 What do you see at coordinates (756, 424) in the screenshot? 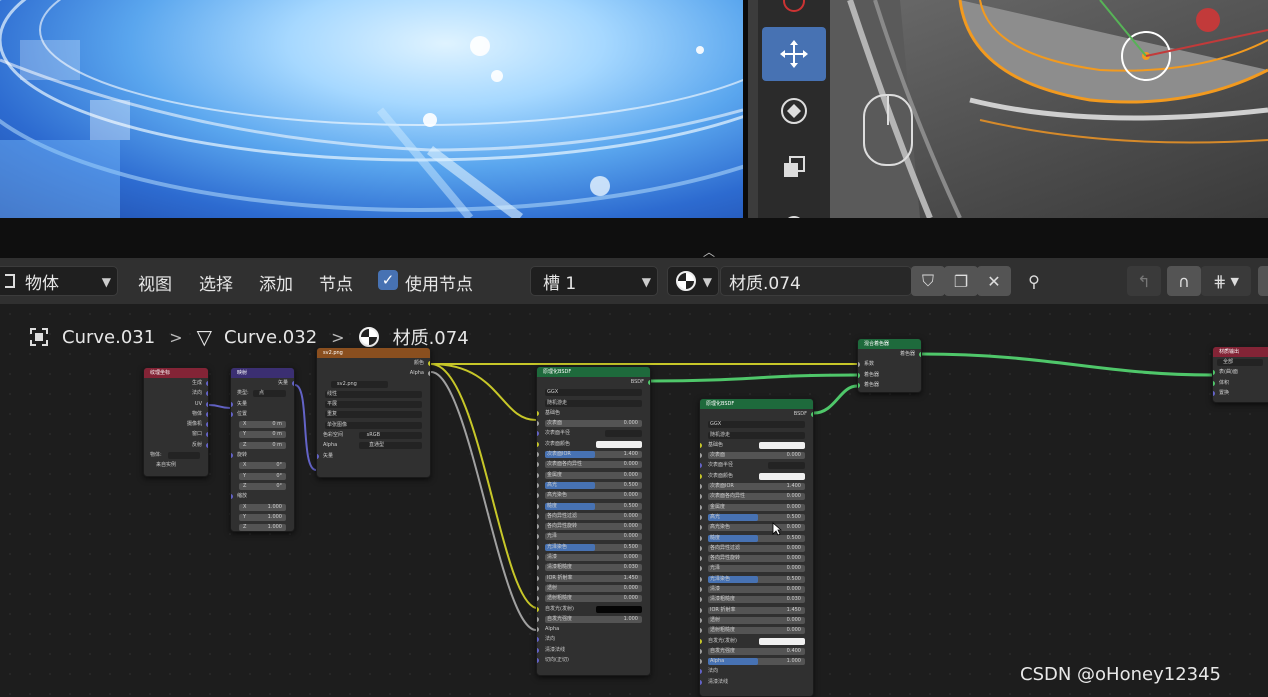
I see `distribution-select: GGX` at bounding box center [756, 424].